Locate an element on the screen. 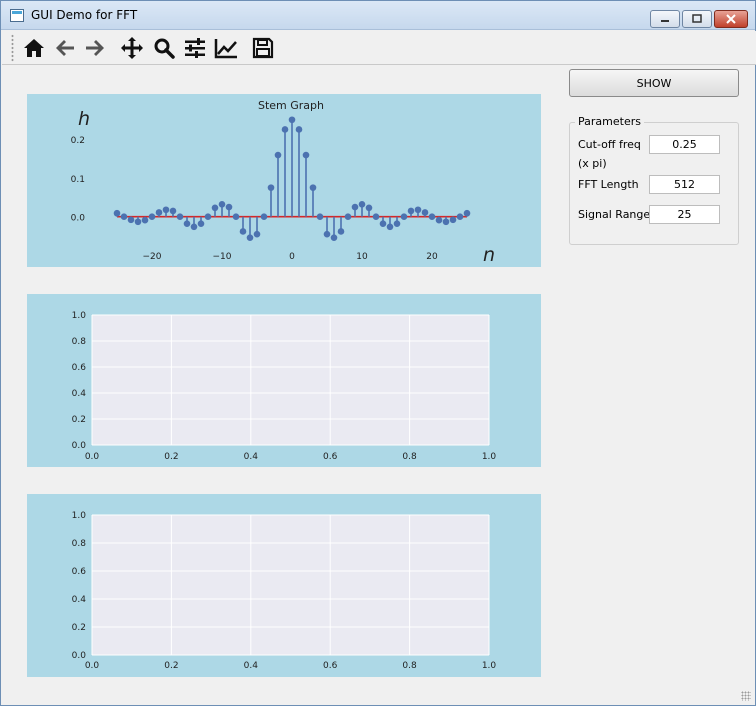  minimize-button is located at coordinates (665, 19).